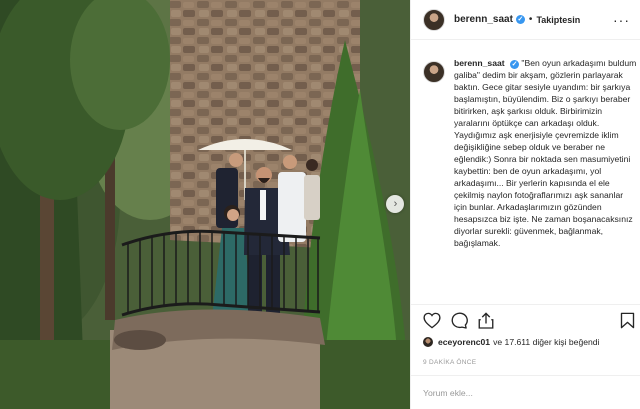 The width and height of the screenshot is (640, 409). I want to click on comment-bar, so click(525, 392).